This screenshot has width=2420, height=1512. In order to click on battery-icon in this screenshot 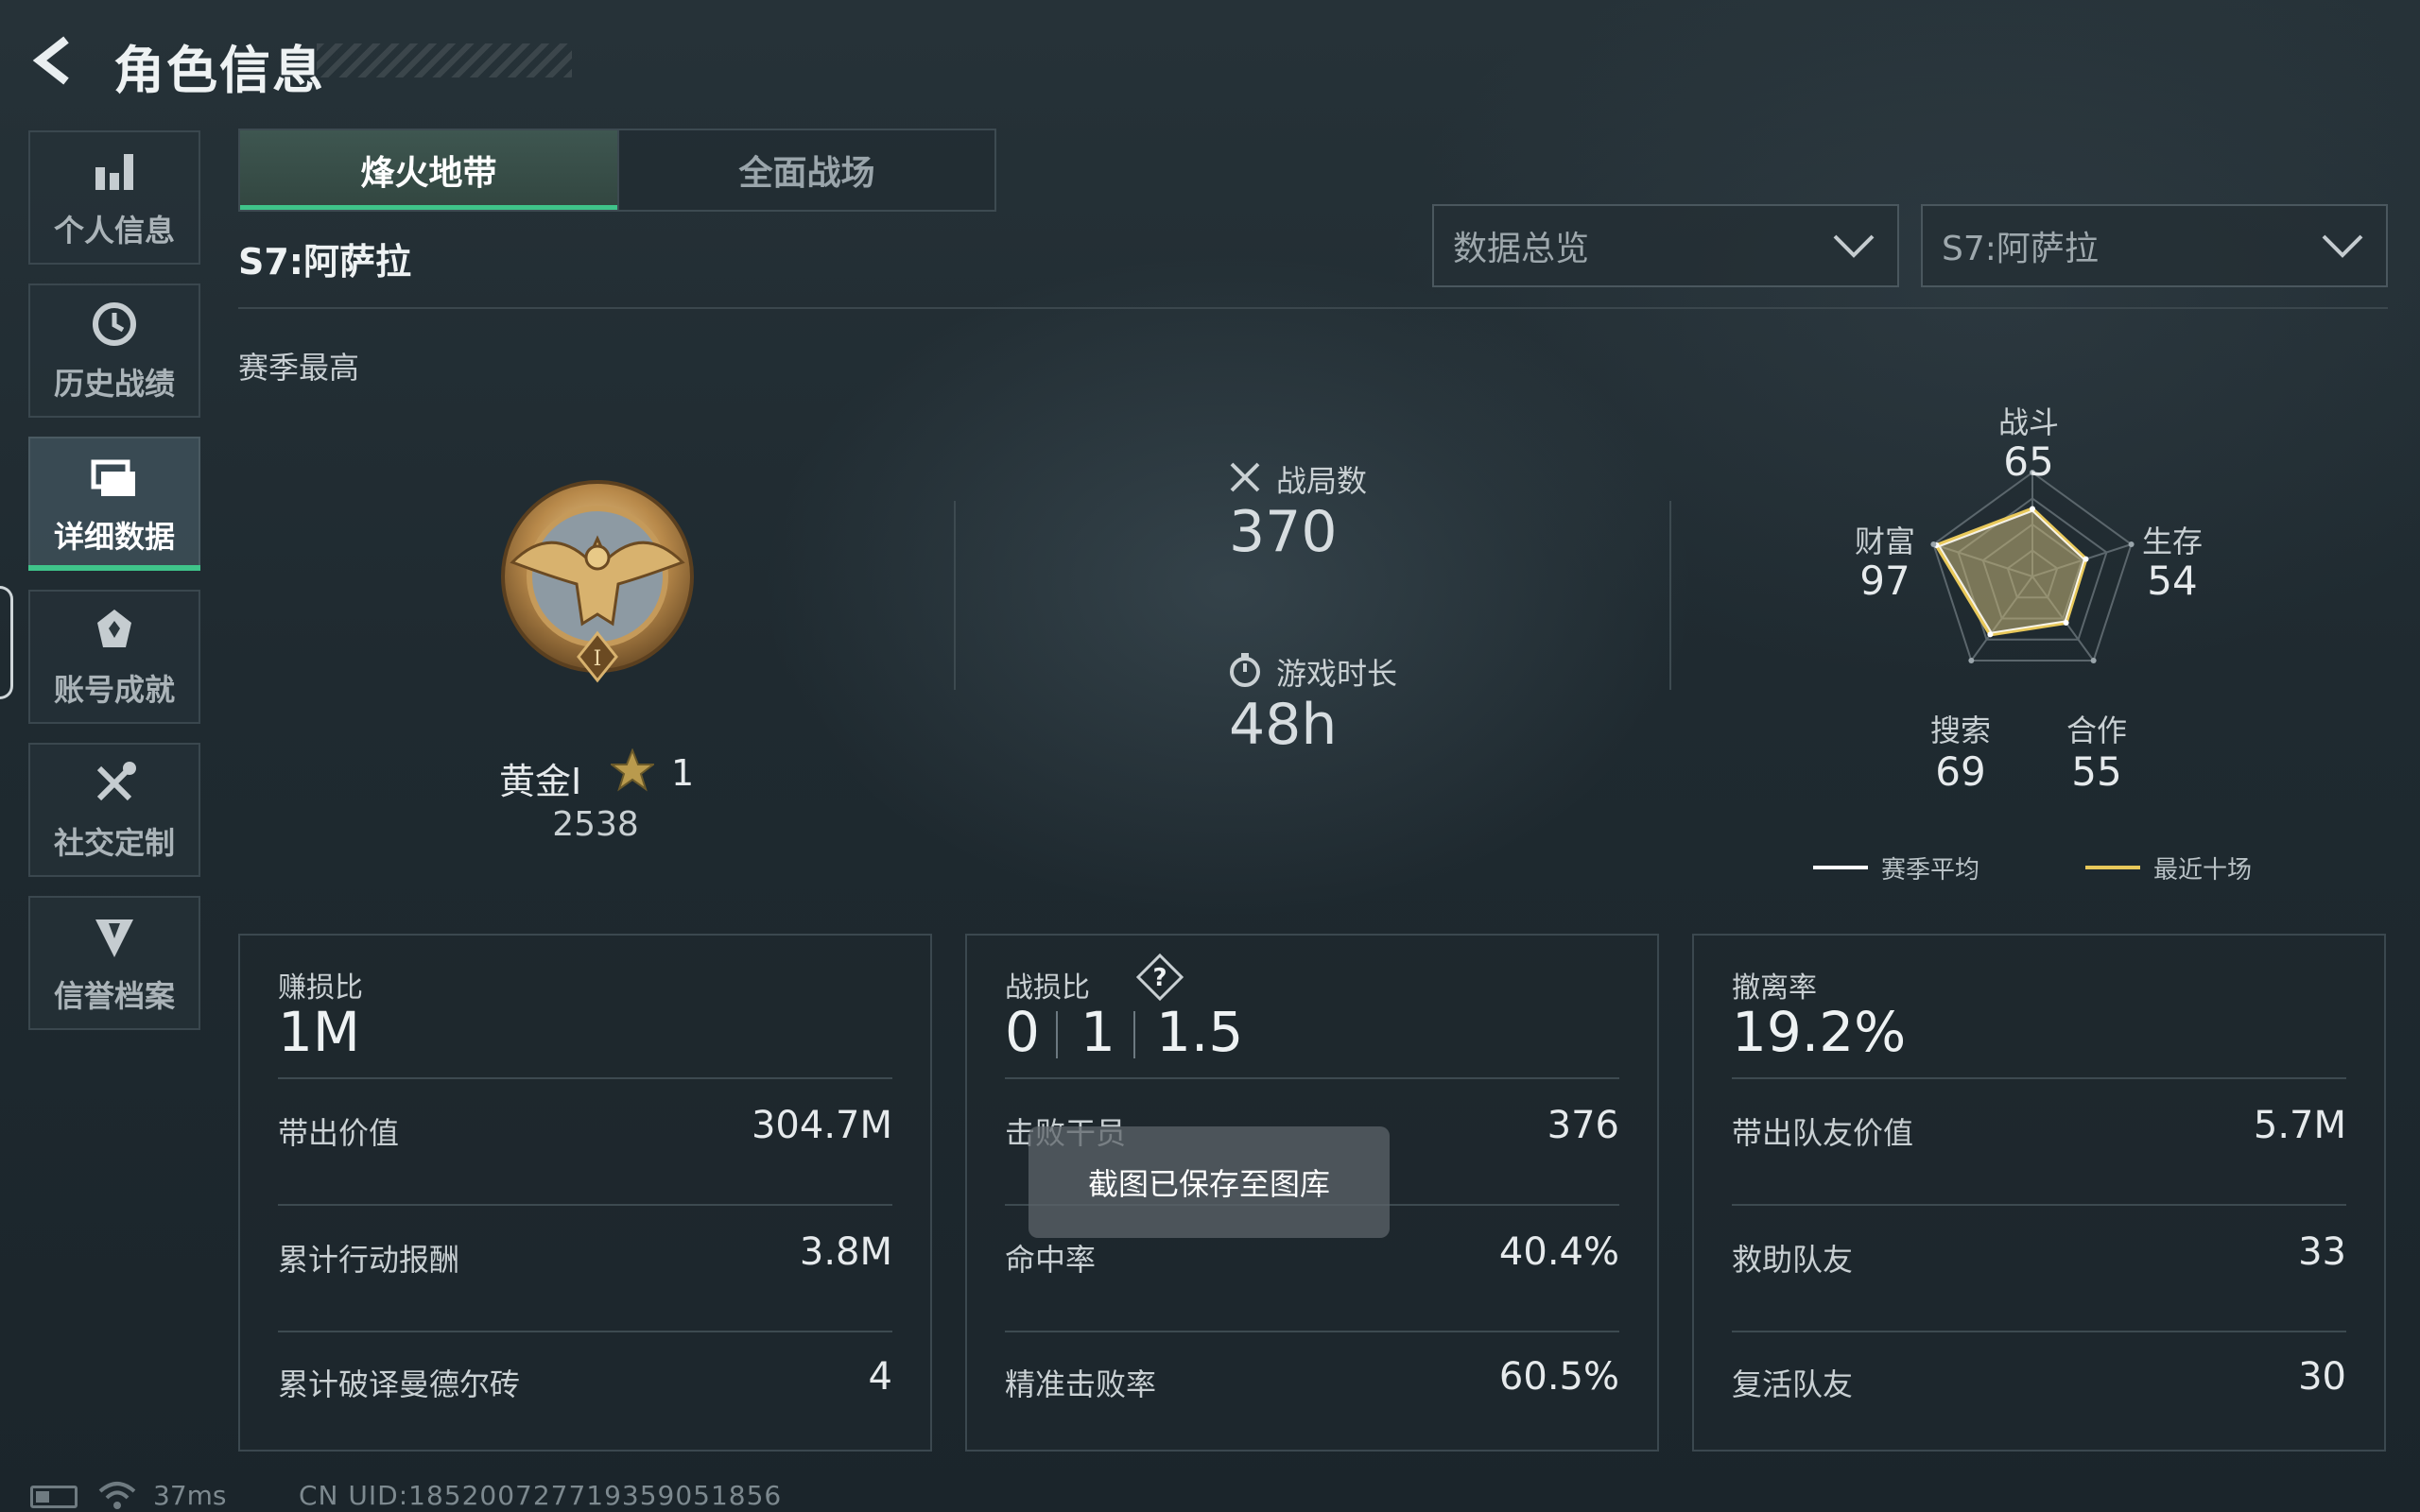, I will do `click(54, 1497)`.